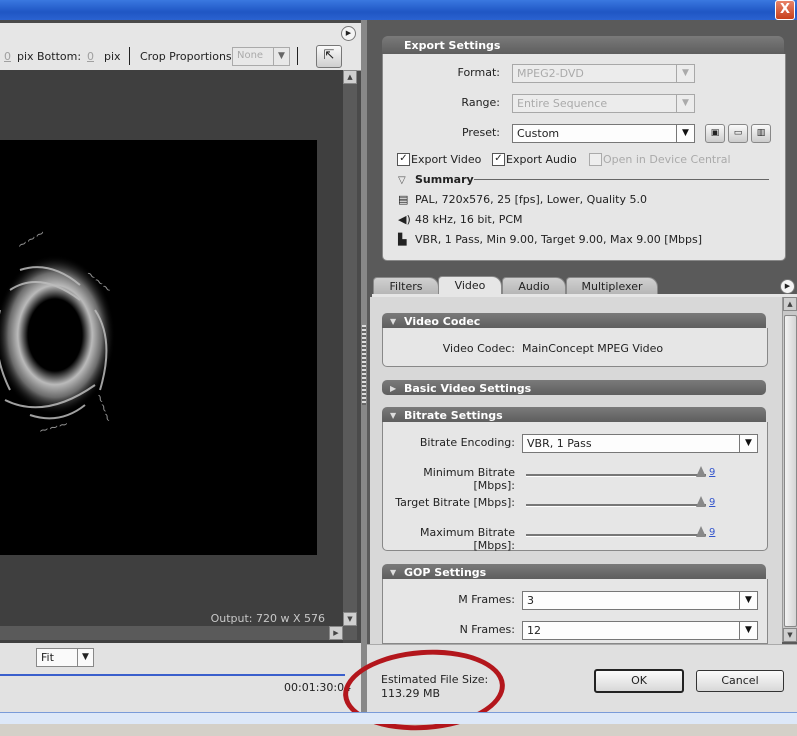 The height and width of the screenshot is (736, 797). What do you see at coordinates (621, 179) in the screenshot?
I see `summary-divider` at bounding box center [621, 179].